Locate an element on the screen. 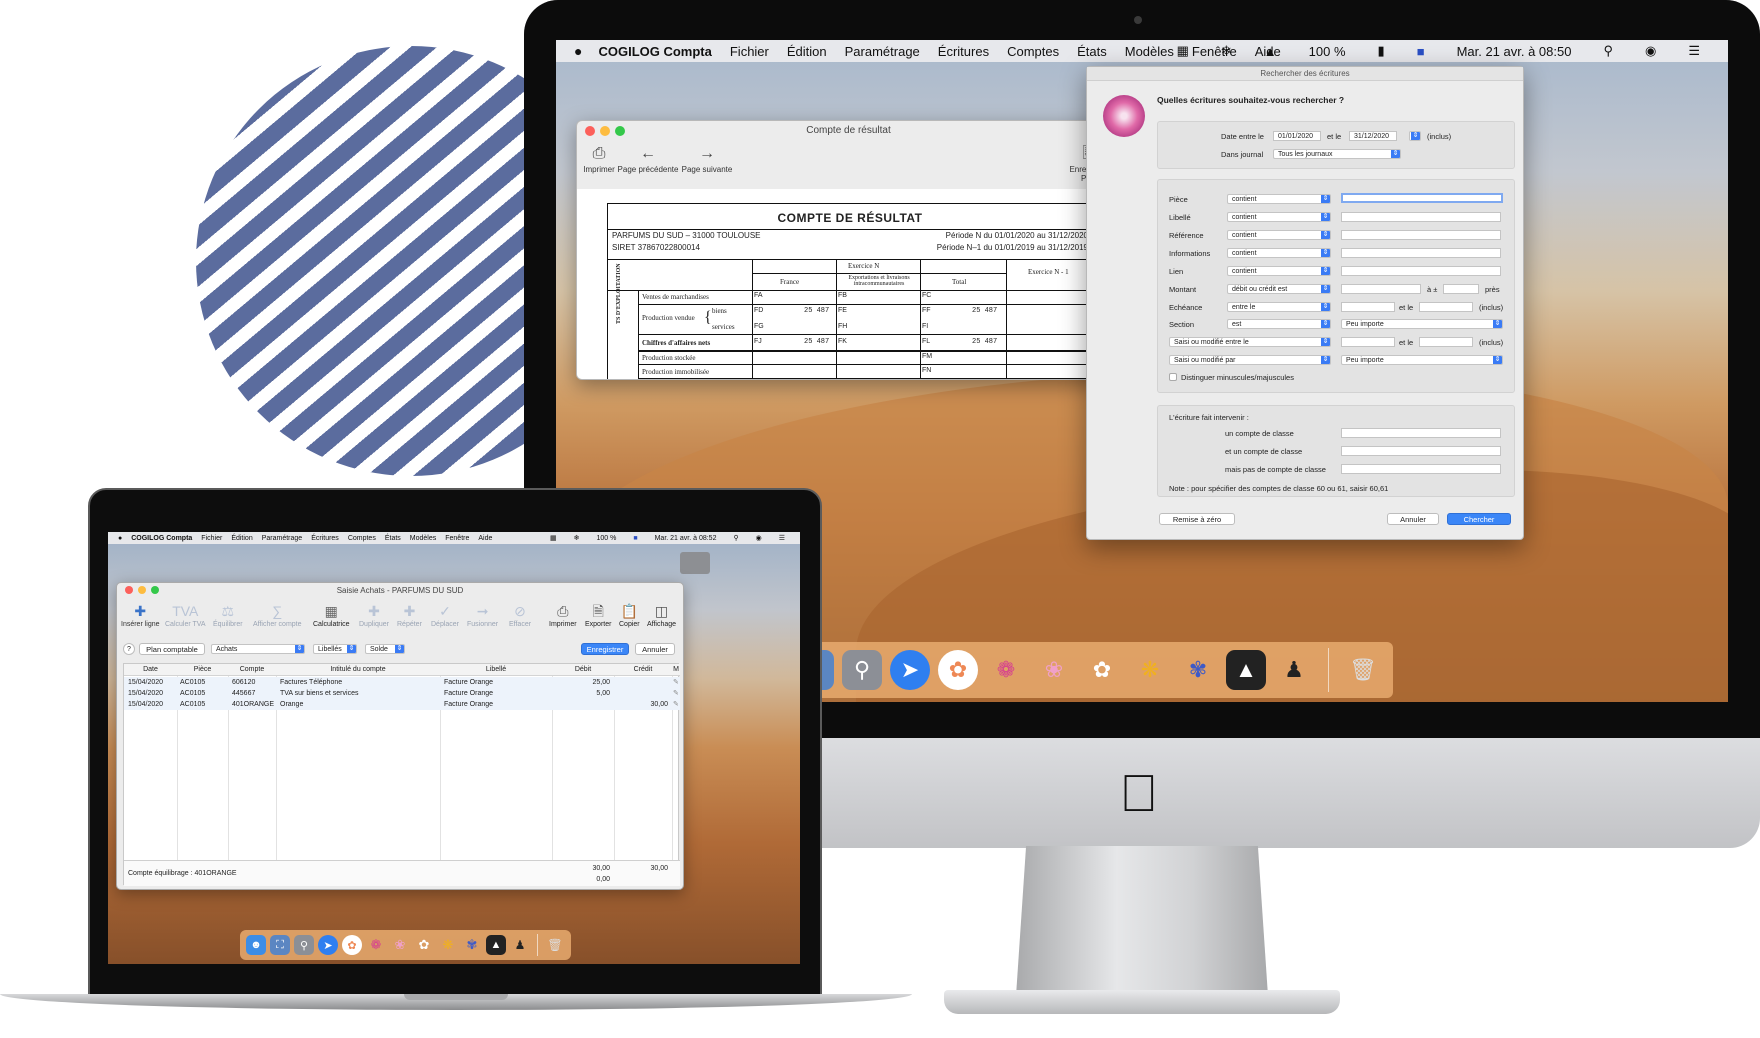 The width and height of the screenshot is (1760, 1038). saisi-to-field is located at coordinates (1446, 342).